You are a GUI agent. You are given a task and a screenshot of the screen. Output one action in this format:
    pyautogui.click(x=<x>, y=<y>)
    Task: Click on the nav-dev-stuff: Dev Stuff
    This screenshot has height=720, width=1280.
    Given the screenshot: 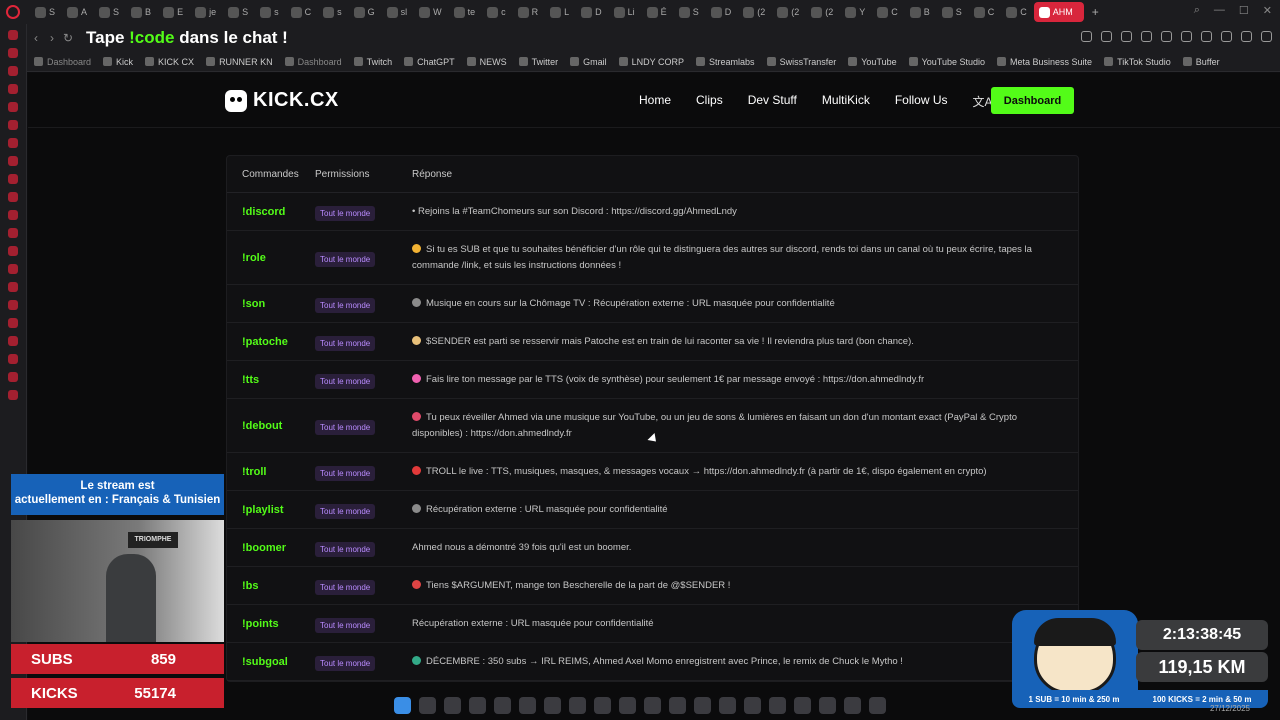 What is the action you would take?
    pyautogui.click(x=772, y=101)
    